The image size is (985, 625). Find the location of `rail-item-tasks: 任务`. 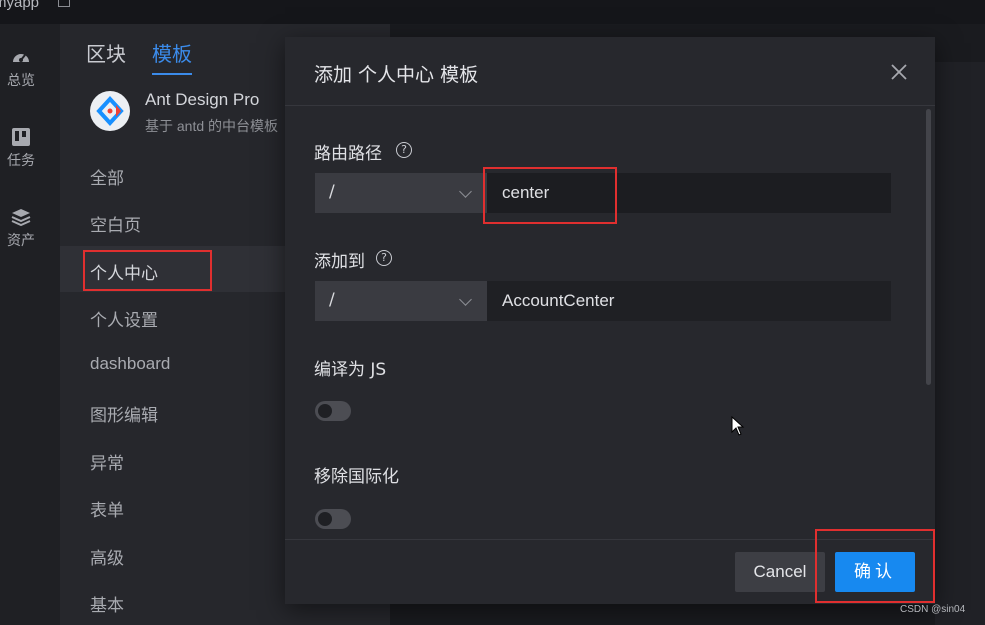

rail-item-tasks: 任务 is located at coordinates (21, 149).